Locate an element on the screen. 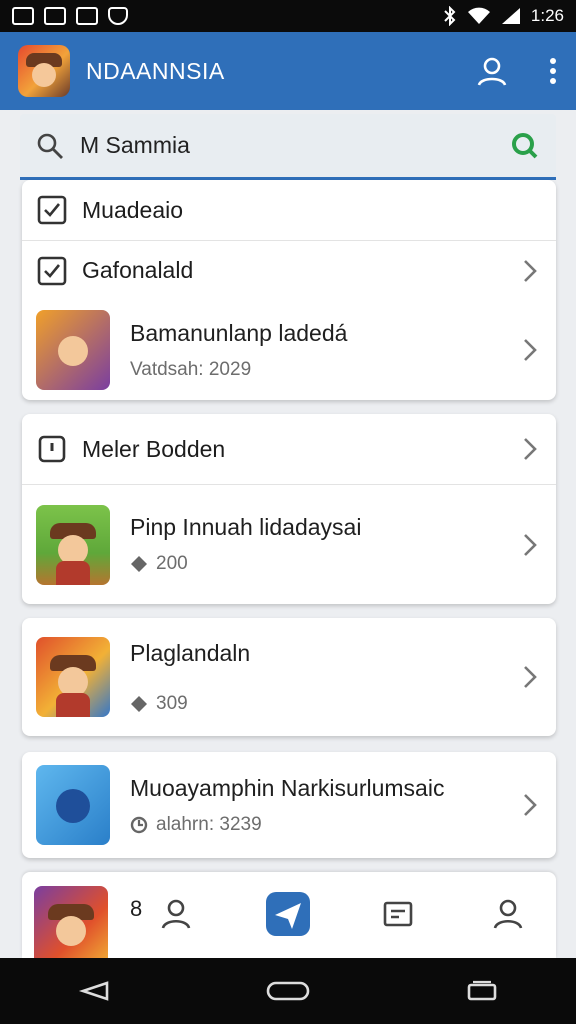 The height and width of the screenshot is (1024, 576). clock-icon is located at coordinates (139, 824).